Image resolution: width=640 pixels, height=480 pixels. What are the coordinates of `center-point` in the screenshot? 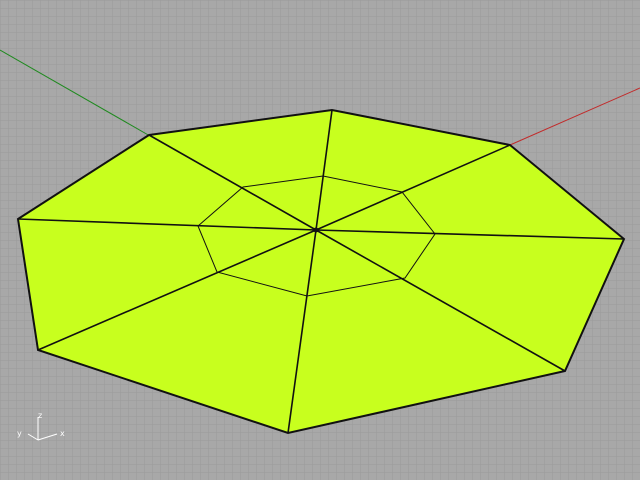 It's located at (316, 230).